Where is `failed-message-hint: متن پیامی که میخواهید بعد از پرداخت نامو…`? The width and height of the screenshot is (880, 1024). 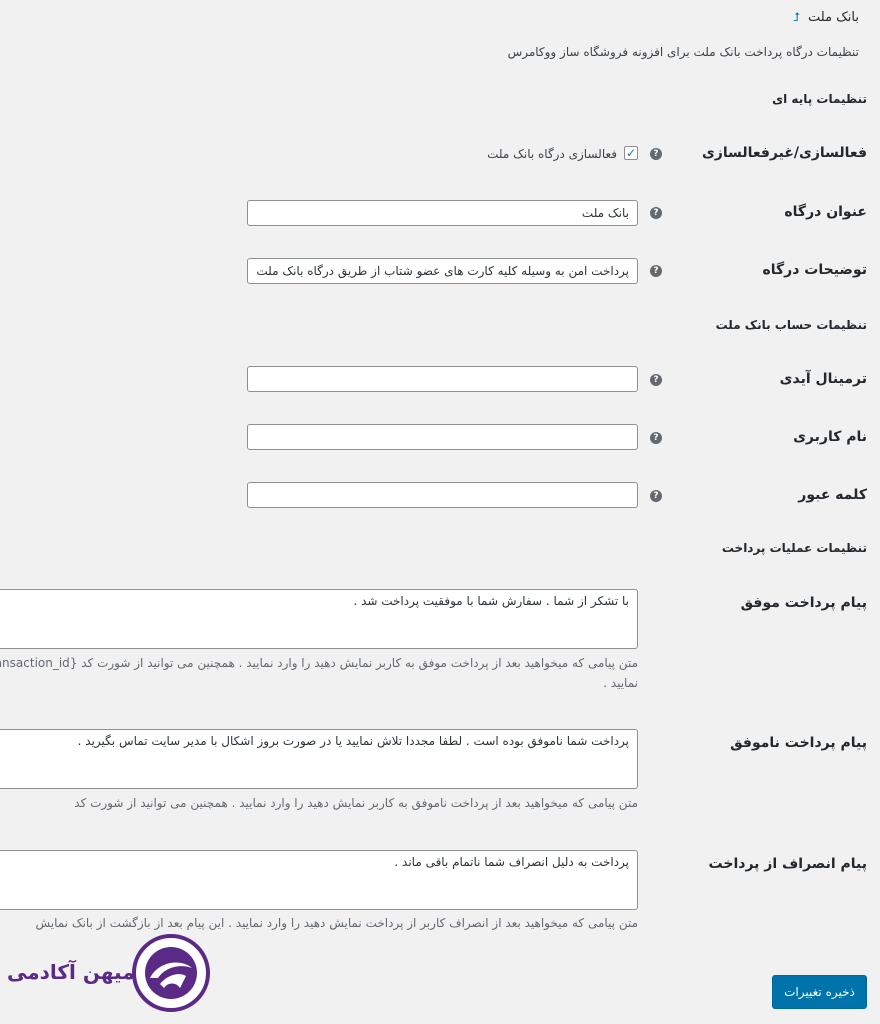
failed-message-hint: متن پیامی که میخواهید بعد از پرداخت نامو… is located at coordinates (357, 803).